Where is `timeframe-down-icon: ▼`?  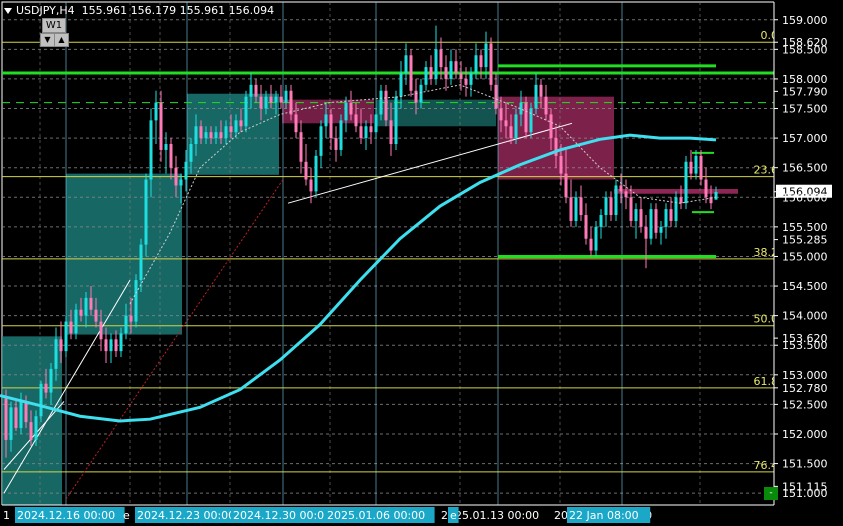
timeframe-down-icon: ▼ is located at coordinates (47, 40).